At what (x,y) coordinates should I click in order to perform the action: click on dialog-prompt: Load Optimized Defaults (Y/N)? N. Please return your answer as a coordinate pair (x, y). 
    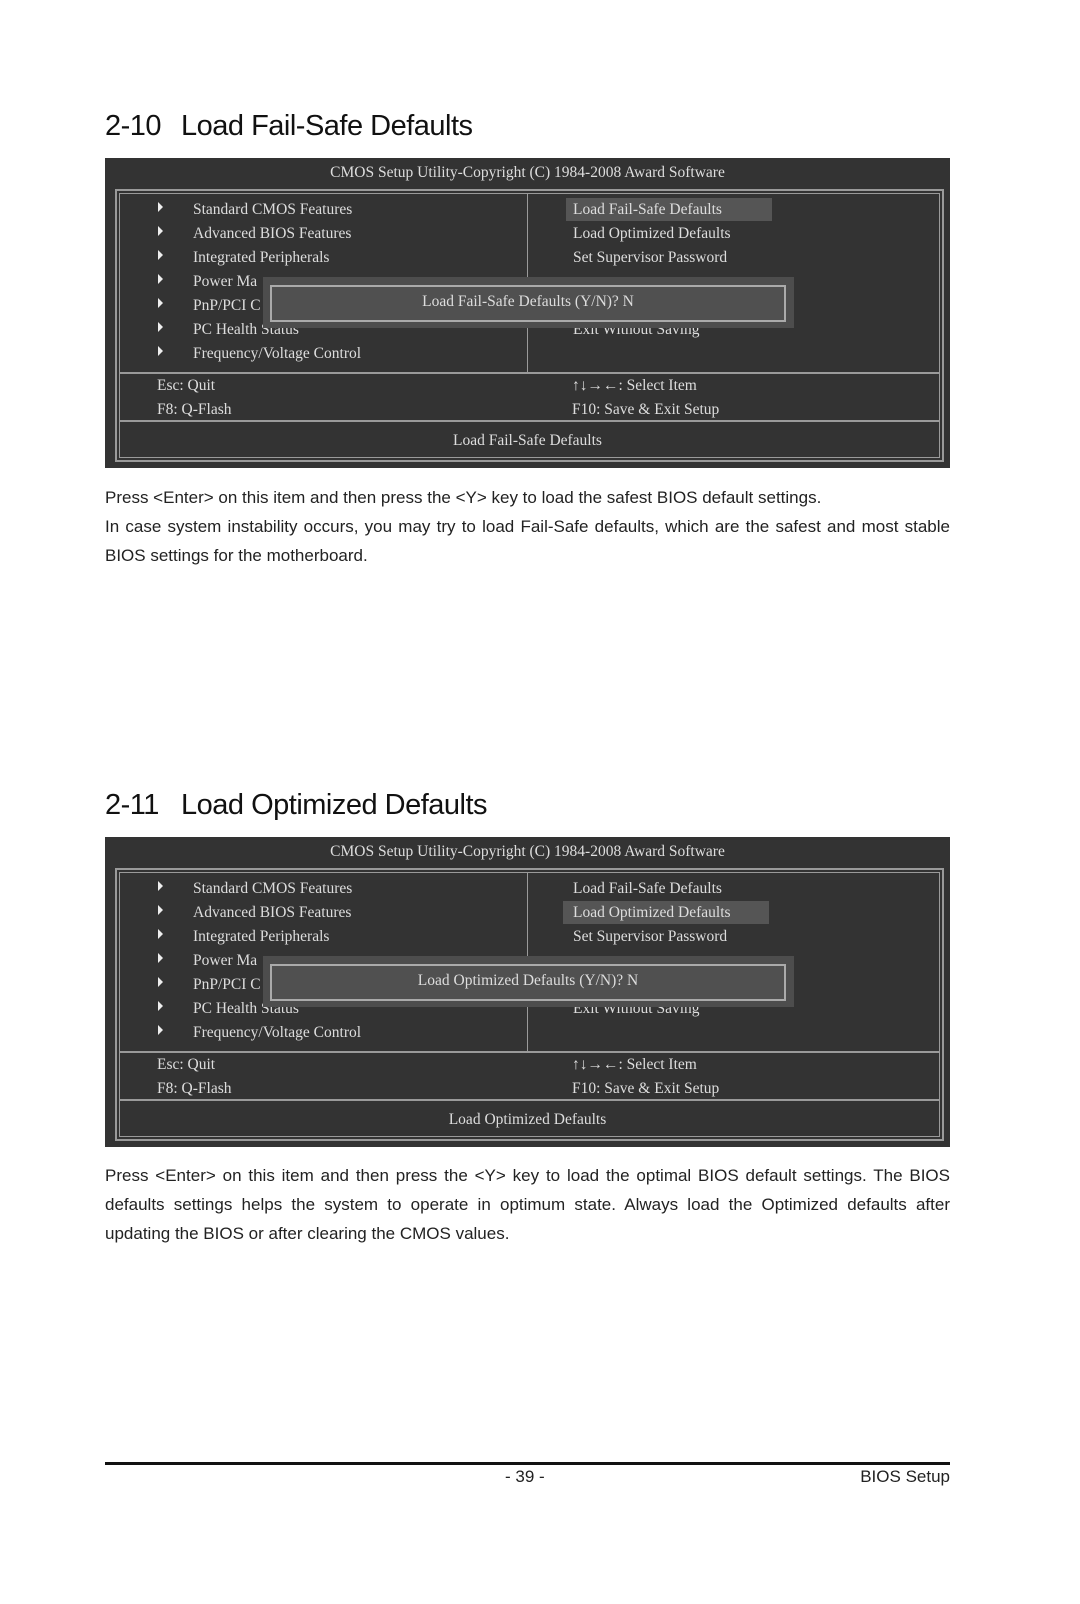
    Looking at the image, I should click on (528, 980).